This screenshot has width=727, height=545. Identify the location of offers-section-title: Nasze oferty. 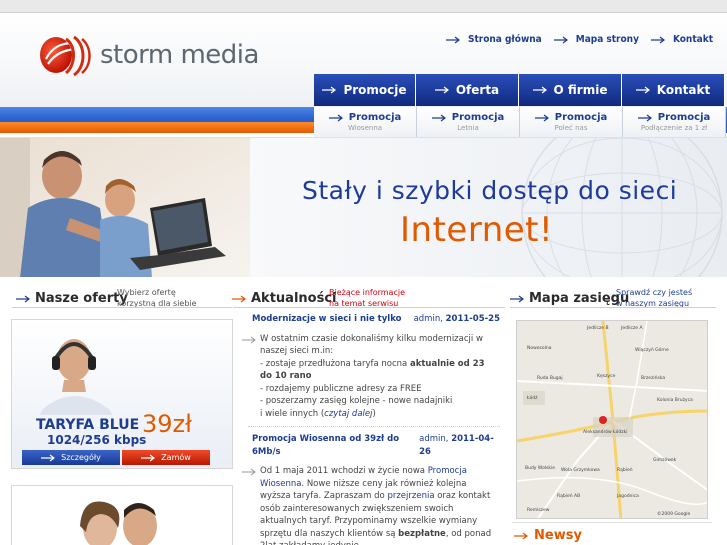
(72, 298).